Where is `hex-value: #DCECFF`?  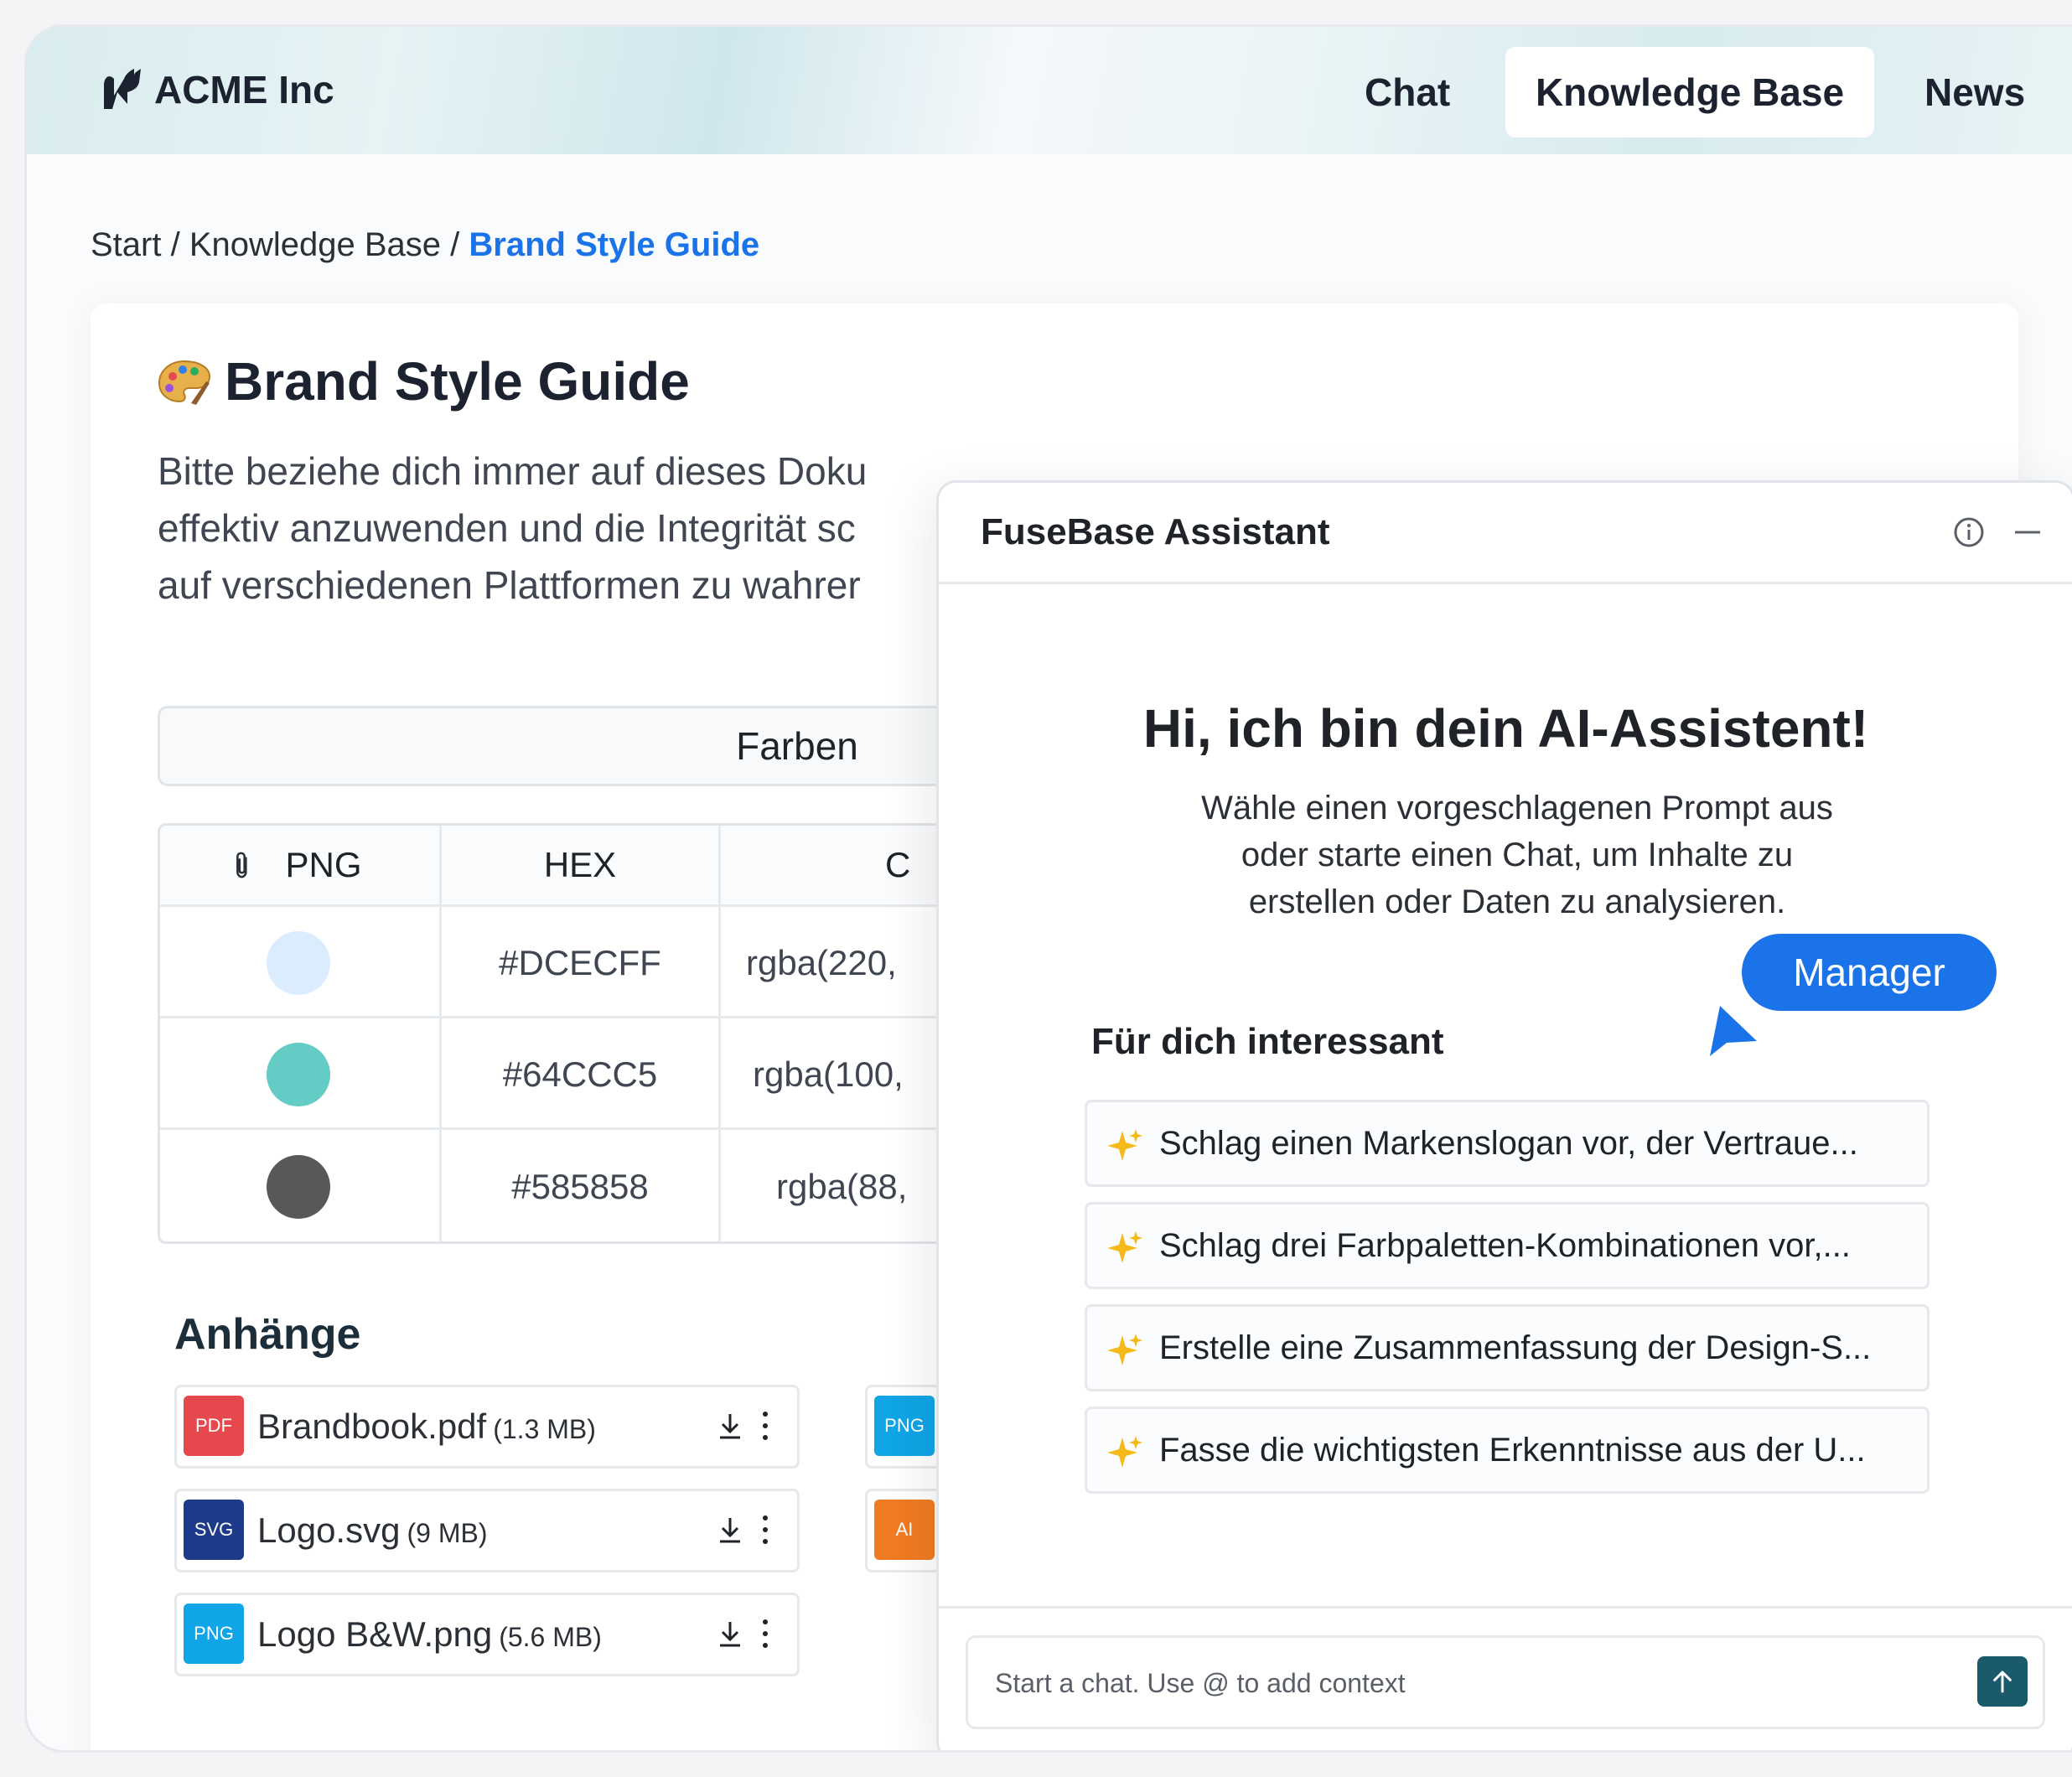
hex-value: #DCECFF is located at coordinates (578, 962).